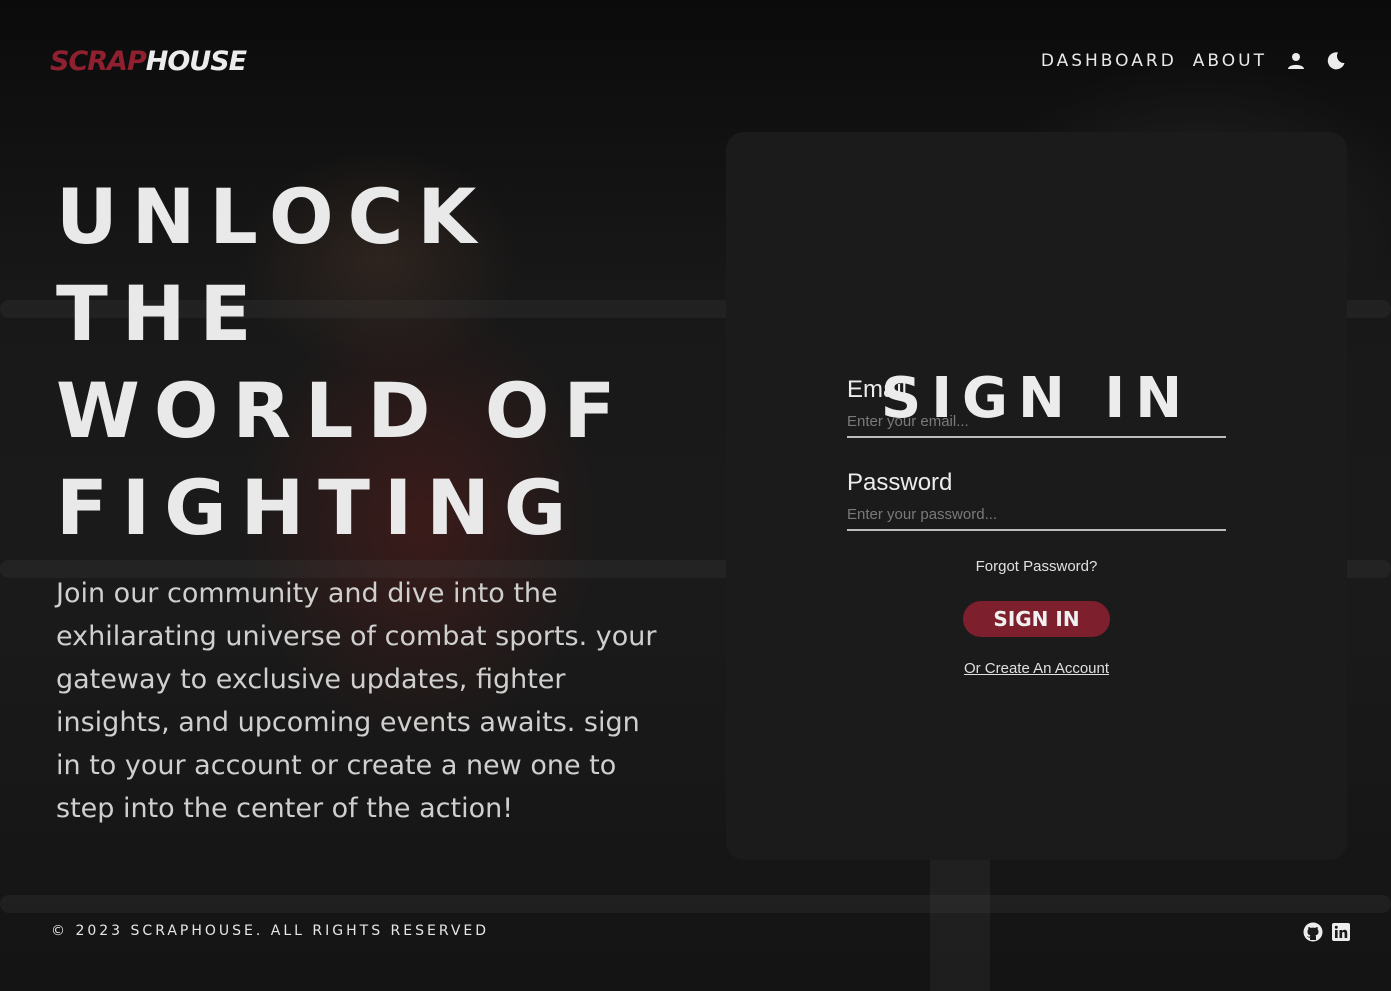 The height and width of the screenshot is (991, 1391). I want to click on footer-copyright: © 2023 SCRAPHOUSE. ALL RIGHTS RESERVED, so click(270, 931).